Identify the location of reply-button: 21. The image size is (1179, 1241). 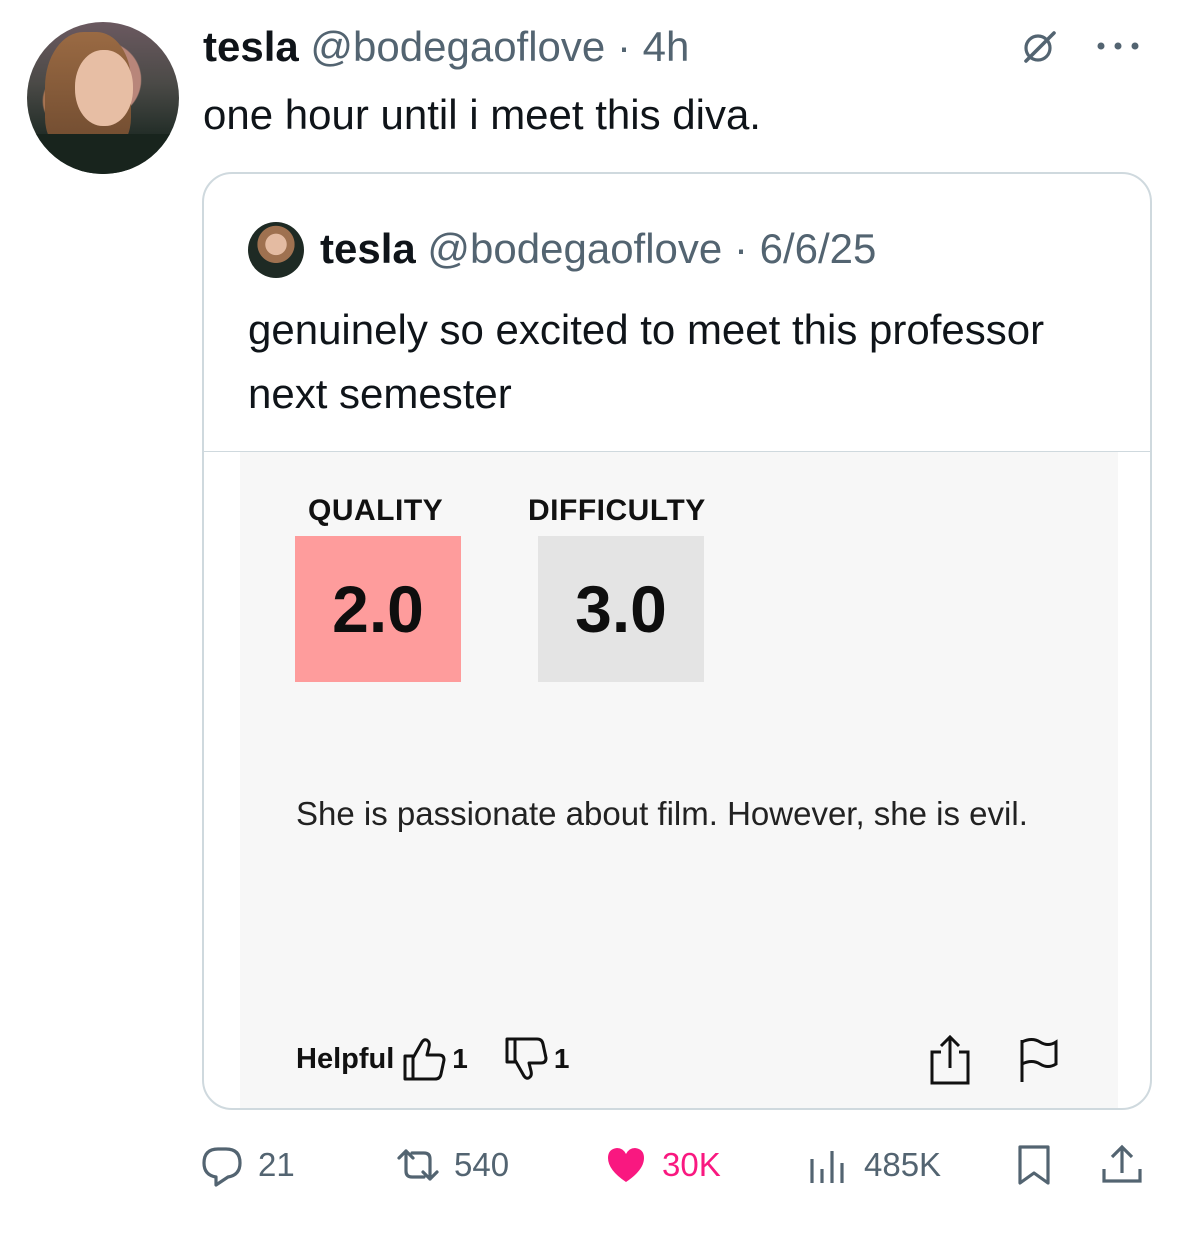
(247, 1165).